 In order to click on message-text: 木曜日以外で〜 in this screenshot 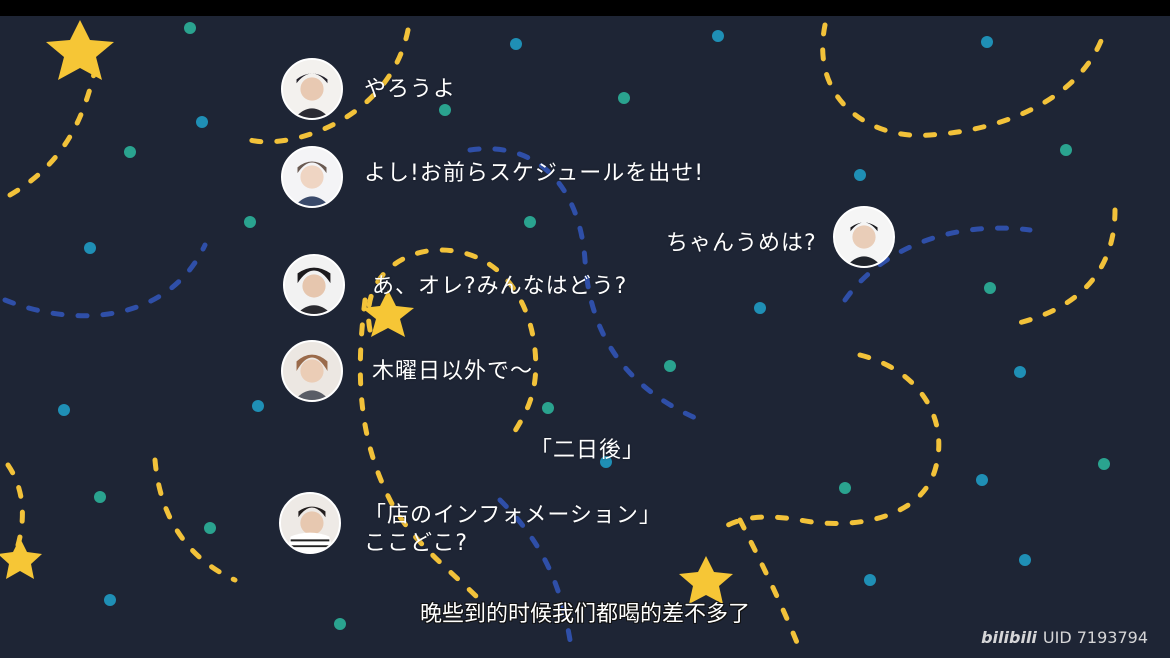, I will do `click(453, 371)`.